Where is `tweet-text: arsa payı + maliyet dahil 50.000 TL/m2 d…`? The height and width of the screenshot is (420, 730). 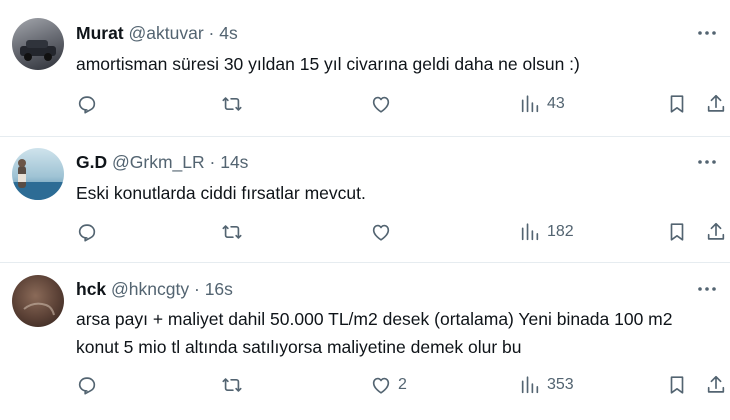
tweet-text: arsa payı + maliyet dahil 50.000 TL/m2 d… is located at coordinates (374, 333).